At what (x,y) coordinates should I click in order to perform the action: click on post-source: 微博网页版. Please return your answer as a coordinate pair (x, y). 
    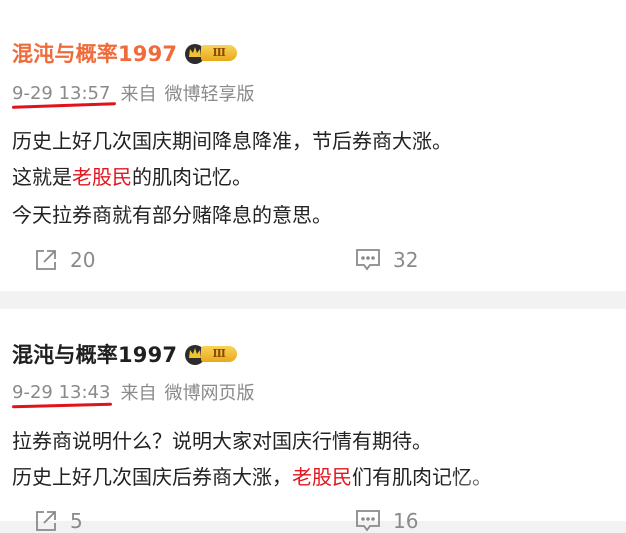
    Looking at the image, I should click on (209, 392).